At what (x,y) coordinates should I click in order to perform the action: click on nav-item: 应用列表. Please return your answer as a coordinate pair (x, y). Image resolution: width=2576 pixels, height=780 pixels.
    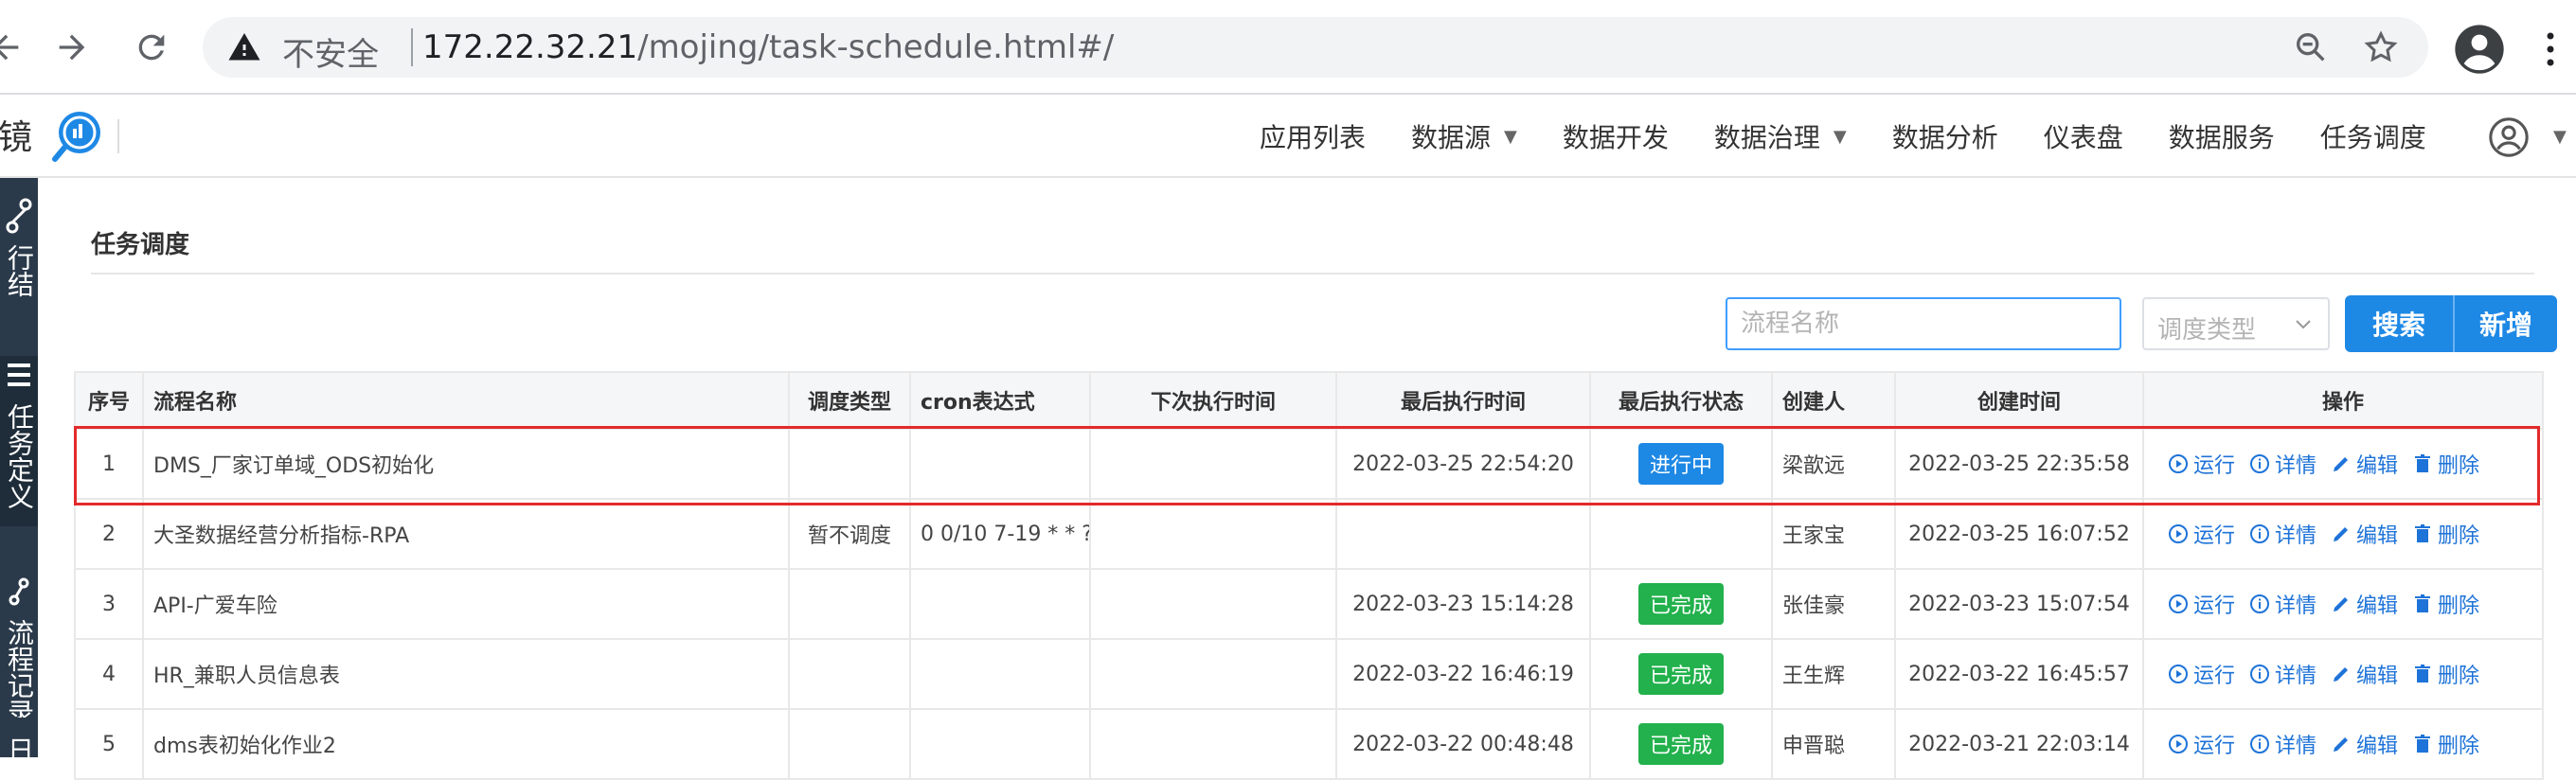
    Looking at the image, I should click on (1313, 136).